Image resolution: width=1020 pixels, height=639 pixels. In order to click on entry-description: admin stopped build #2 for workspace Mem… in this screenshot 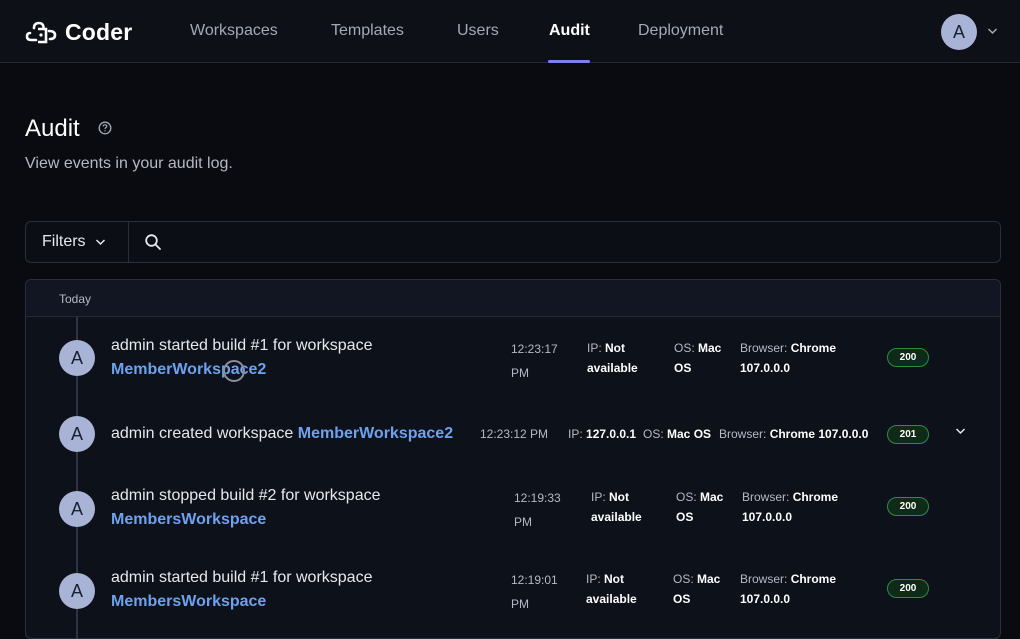, I will do `click(246, 508)`.